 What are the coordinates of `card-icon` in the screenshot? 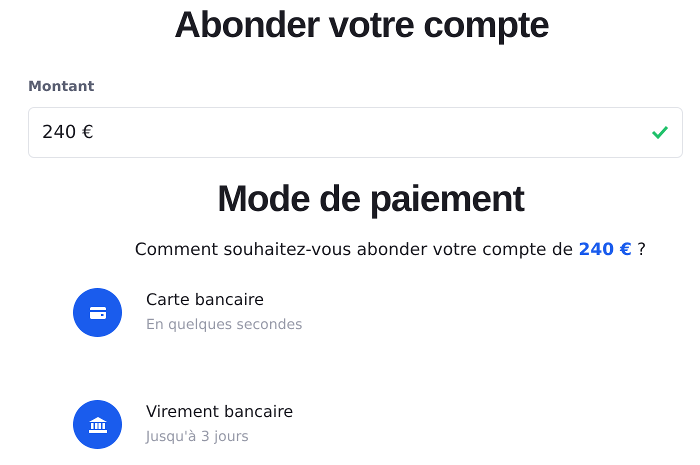 It's located at (97, 312).